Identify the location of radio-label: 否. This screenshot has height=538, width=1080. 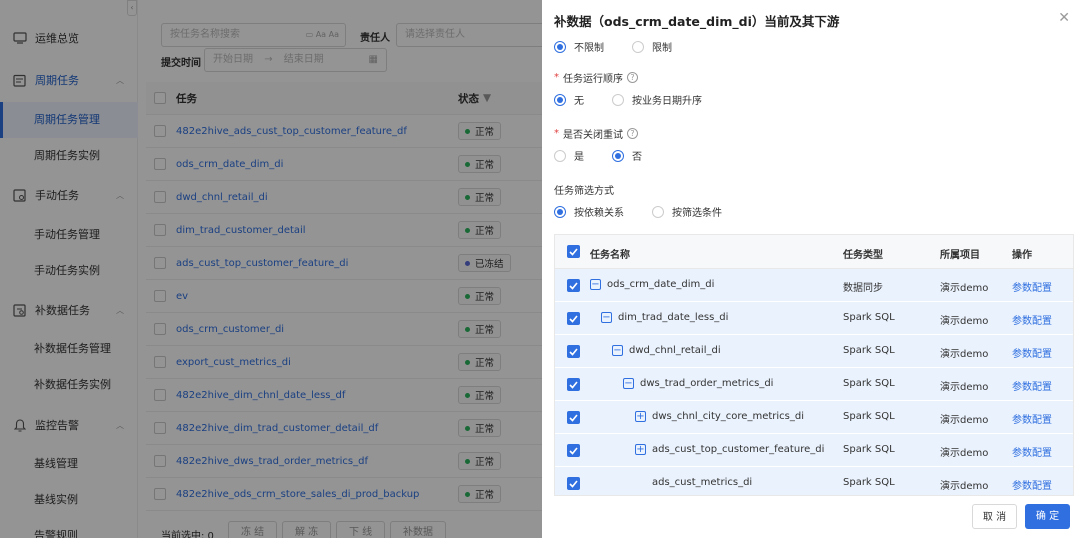
(637, 157).